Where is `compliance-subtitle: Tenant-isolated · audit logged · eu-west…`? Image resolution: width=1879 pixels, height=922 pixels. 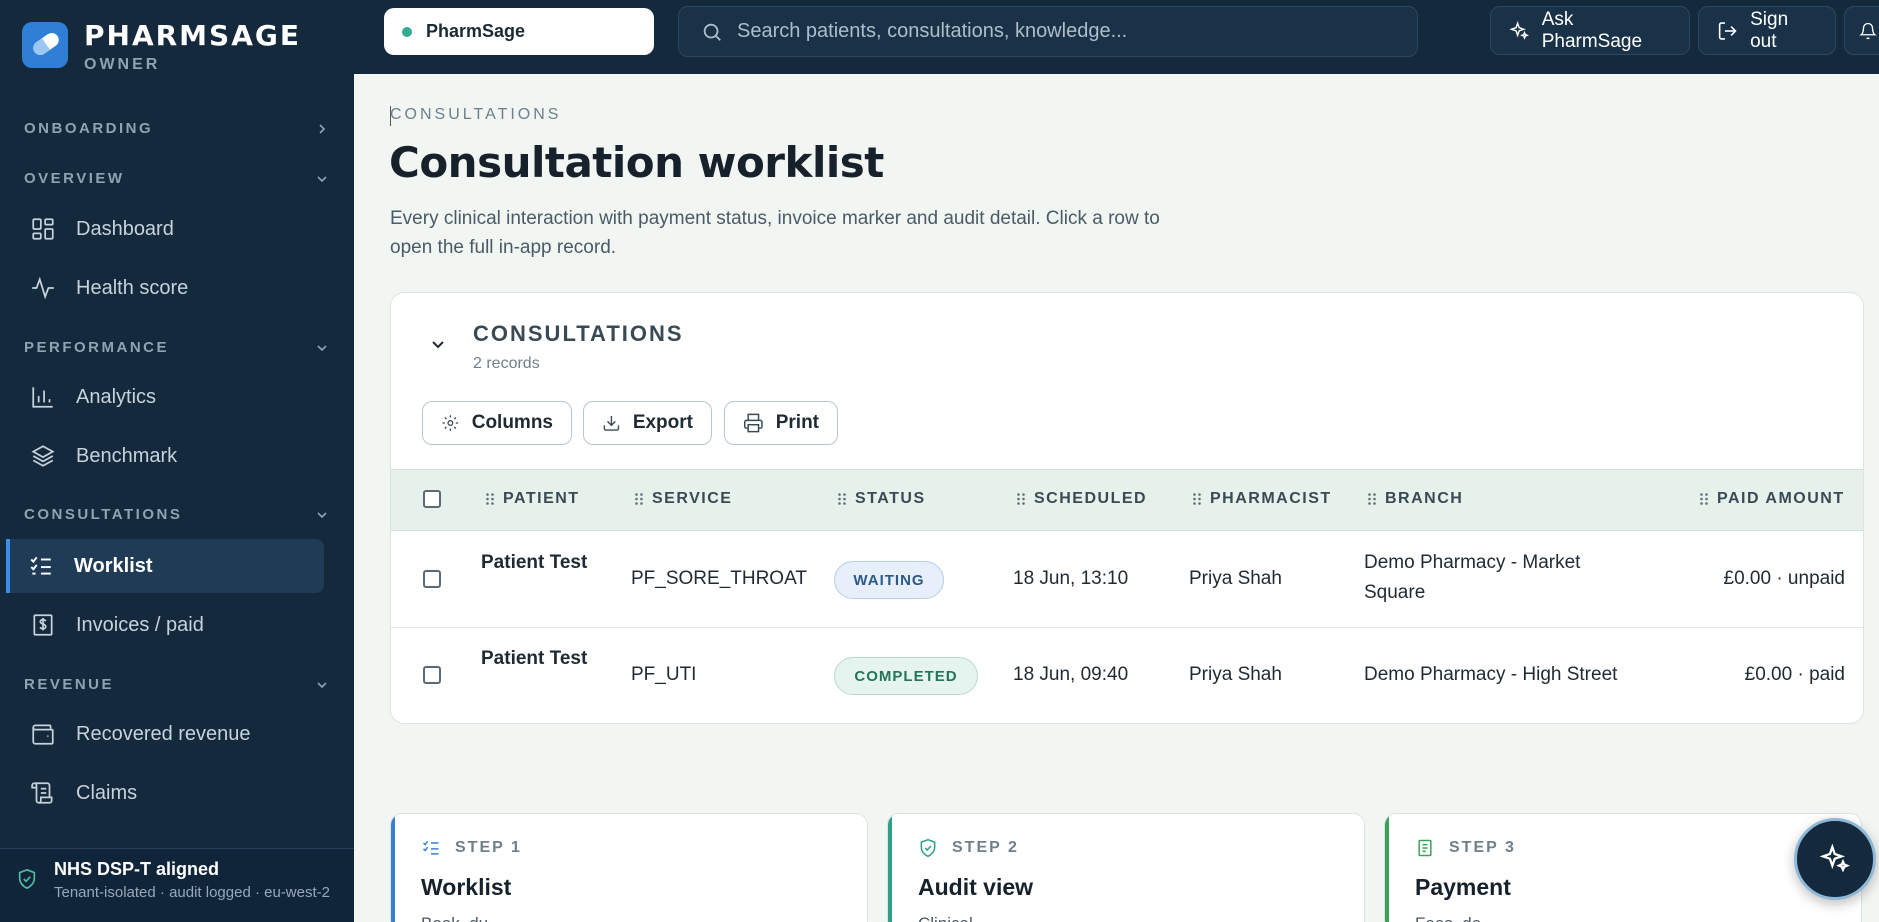 compliance-subtitle: Tenant-isolated · audit logged · eu-west… is located at coordinates (192, 892).